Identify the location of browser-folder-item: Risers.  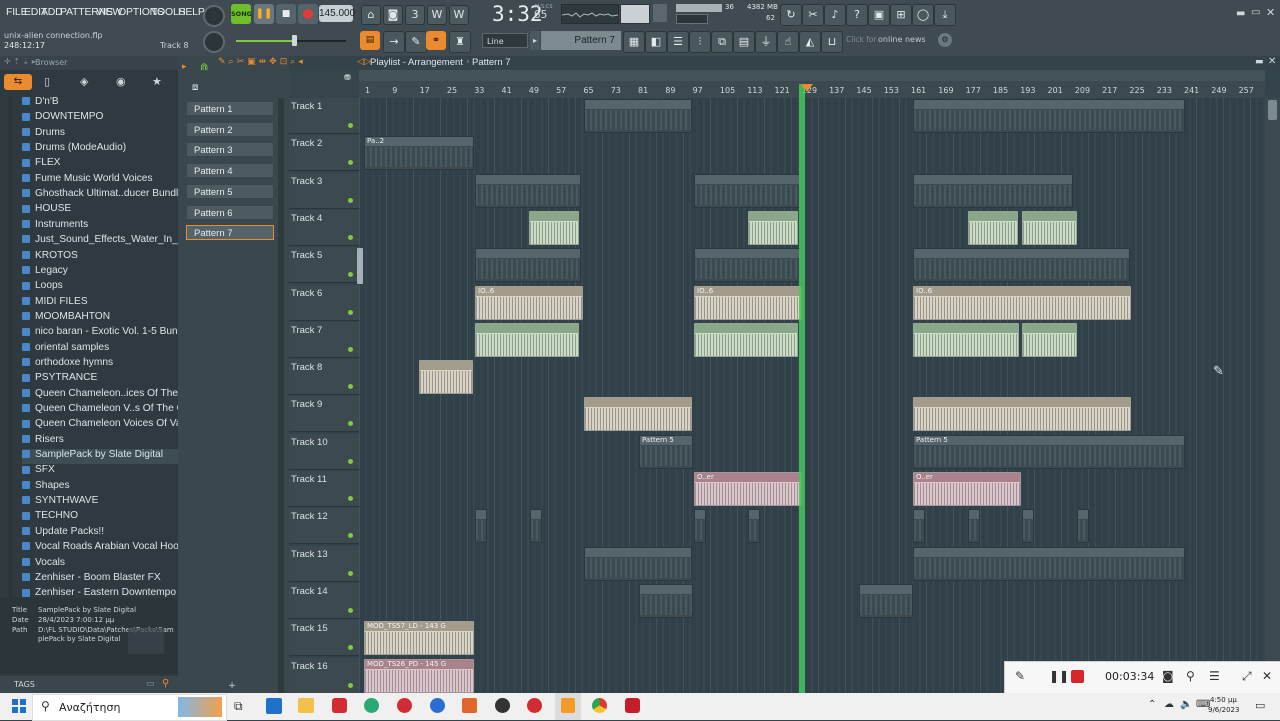
(100, 441).